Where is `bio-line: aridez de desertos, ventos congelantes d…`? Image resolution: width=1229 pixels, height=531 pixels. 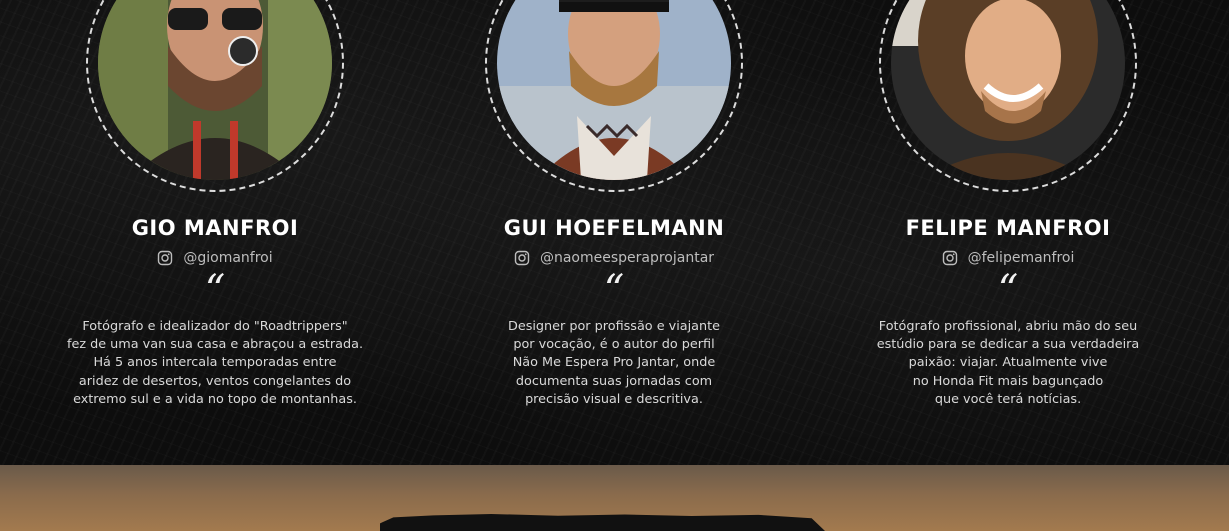
bio-line: aridez de desertos, ventos congelantes d… is located at coordinates (215, 381).